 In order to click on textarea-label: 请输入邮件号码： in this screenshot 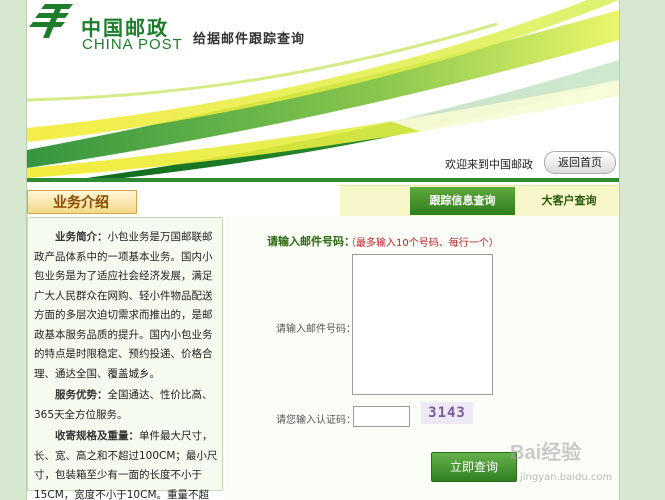, I will do `click(316, 329)`.